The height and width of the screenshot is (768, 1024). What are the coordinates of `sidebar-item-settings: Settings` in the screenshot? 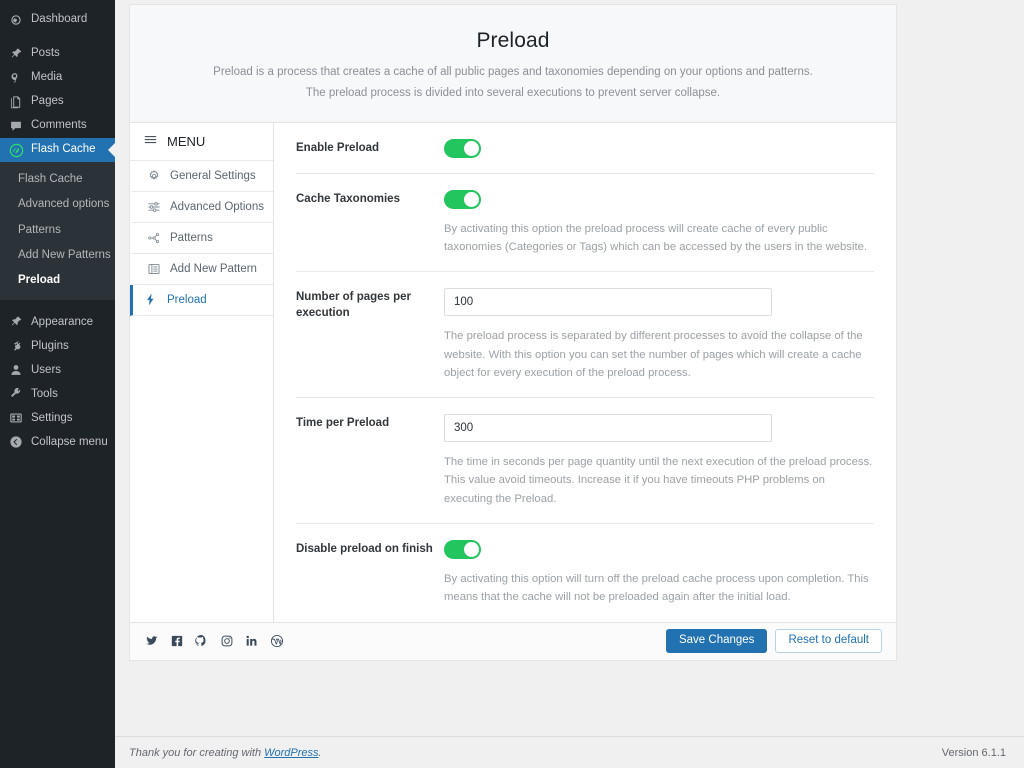 It's located at (57, 418).